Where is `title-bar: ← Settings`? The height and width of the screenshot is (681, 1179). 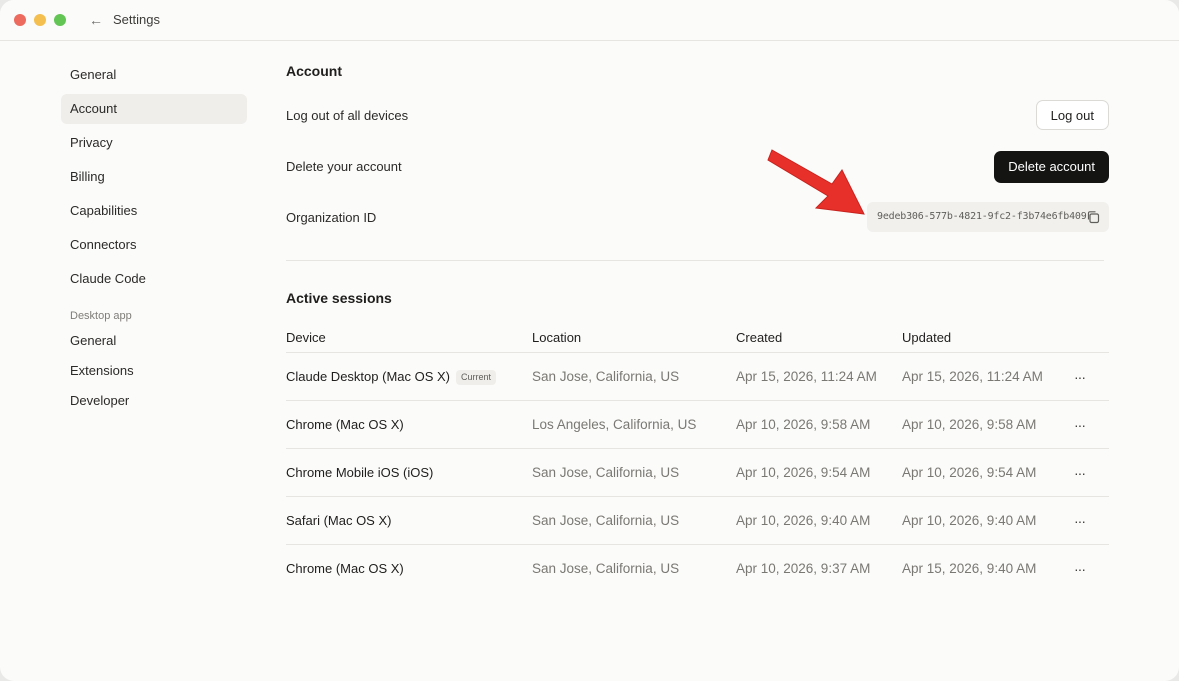 title-bar: ← Settings is located at coordinates (589, 20).